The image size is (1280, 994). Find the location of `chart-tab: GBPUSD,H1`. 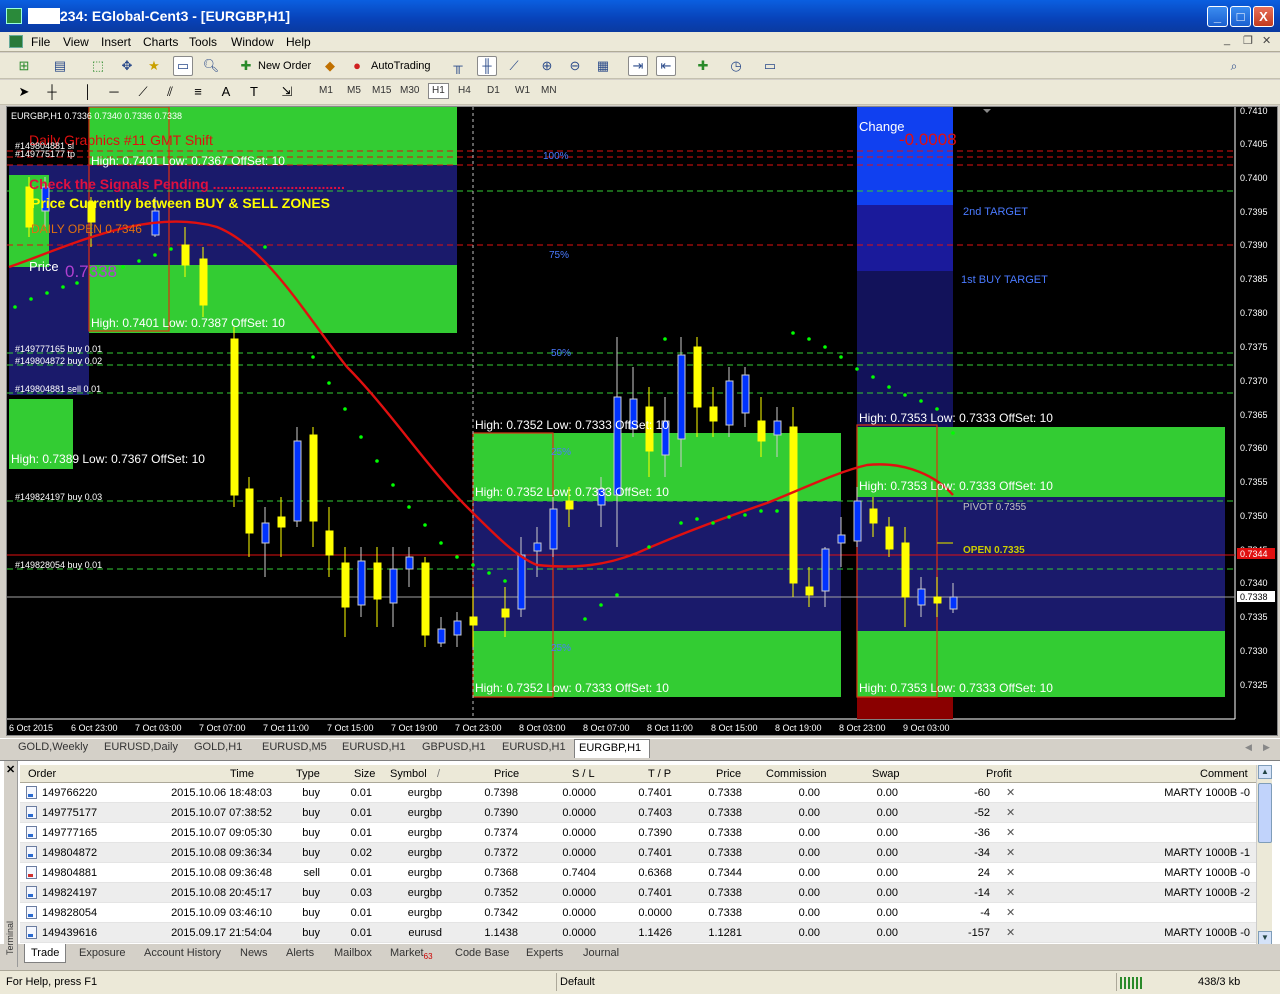

chart-tab: GBPUSD,H1 is located at coordinates (454, 747).